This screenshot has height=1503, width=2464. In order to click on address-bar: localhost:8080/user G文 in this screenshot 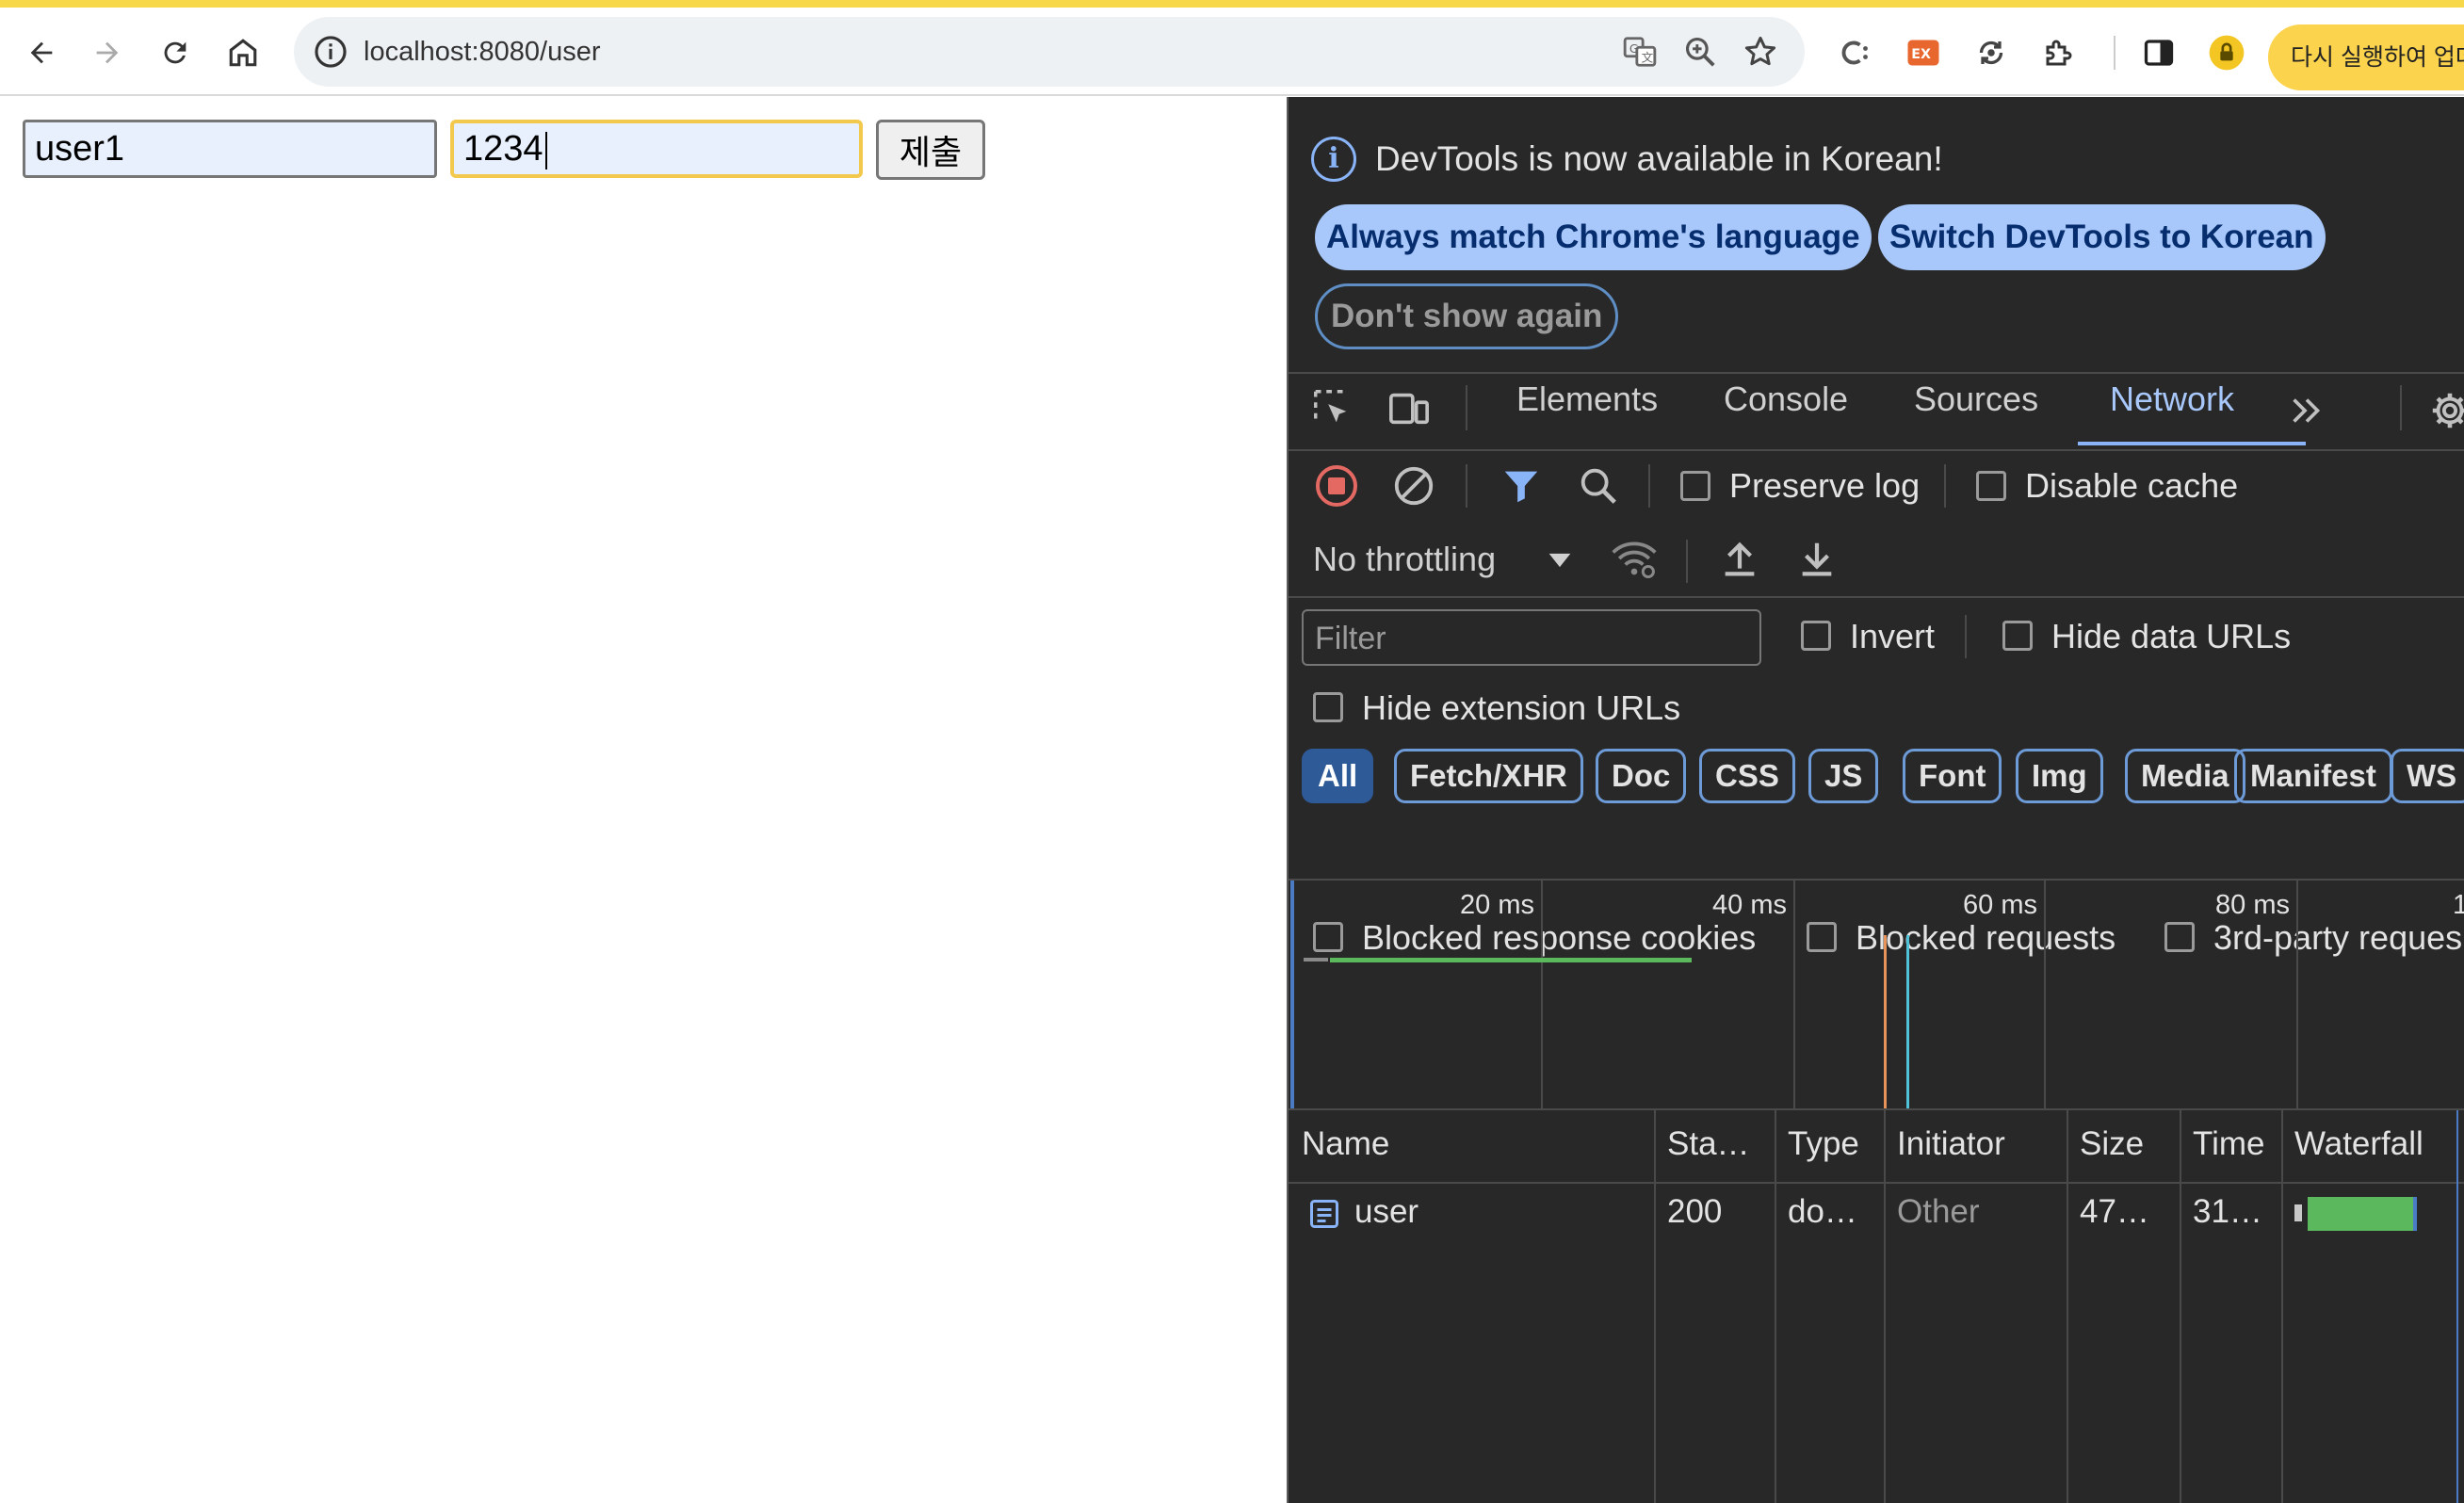, I will do `click(1049, 52)`.